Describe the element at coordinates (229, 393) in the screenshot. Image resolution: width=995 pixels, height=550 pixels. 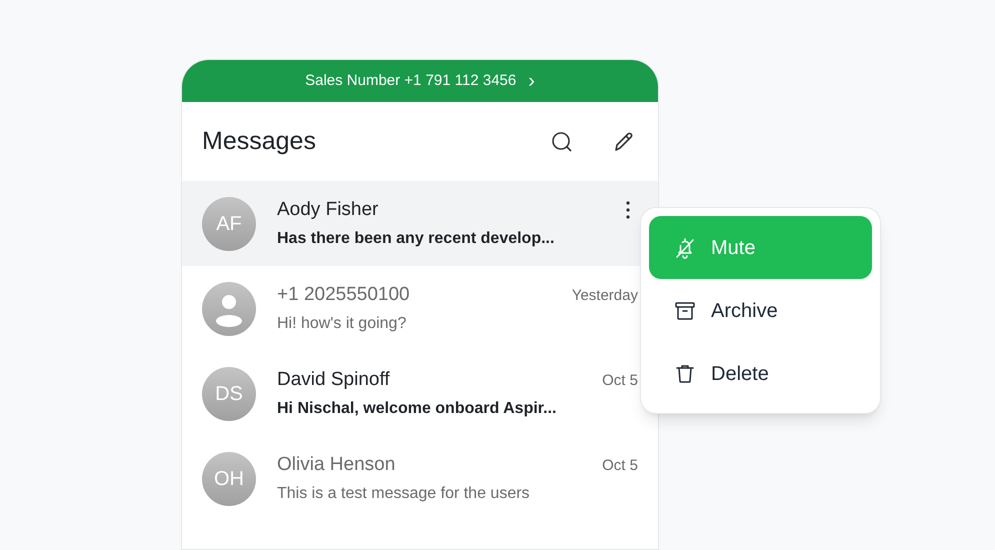
I see `avatar: DS` at that location.